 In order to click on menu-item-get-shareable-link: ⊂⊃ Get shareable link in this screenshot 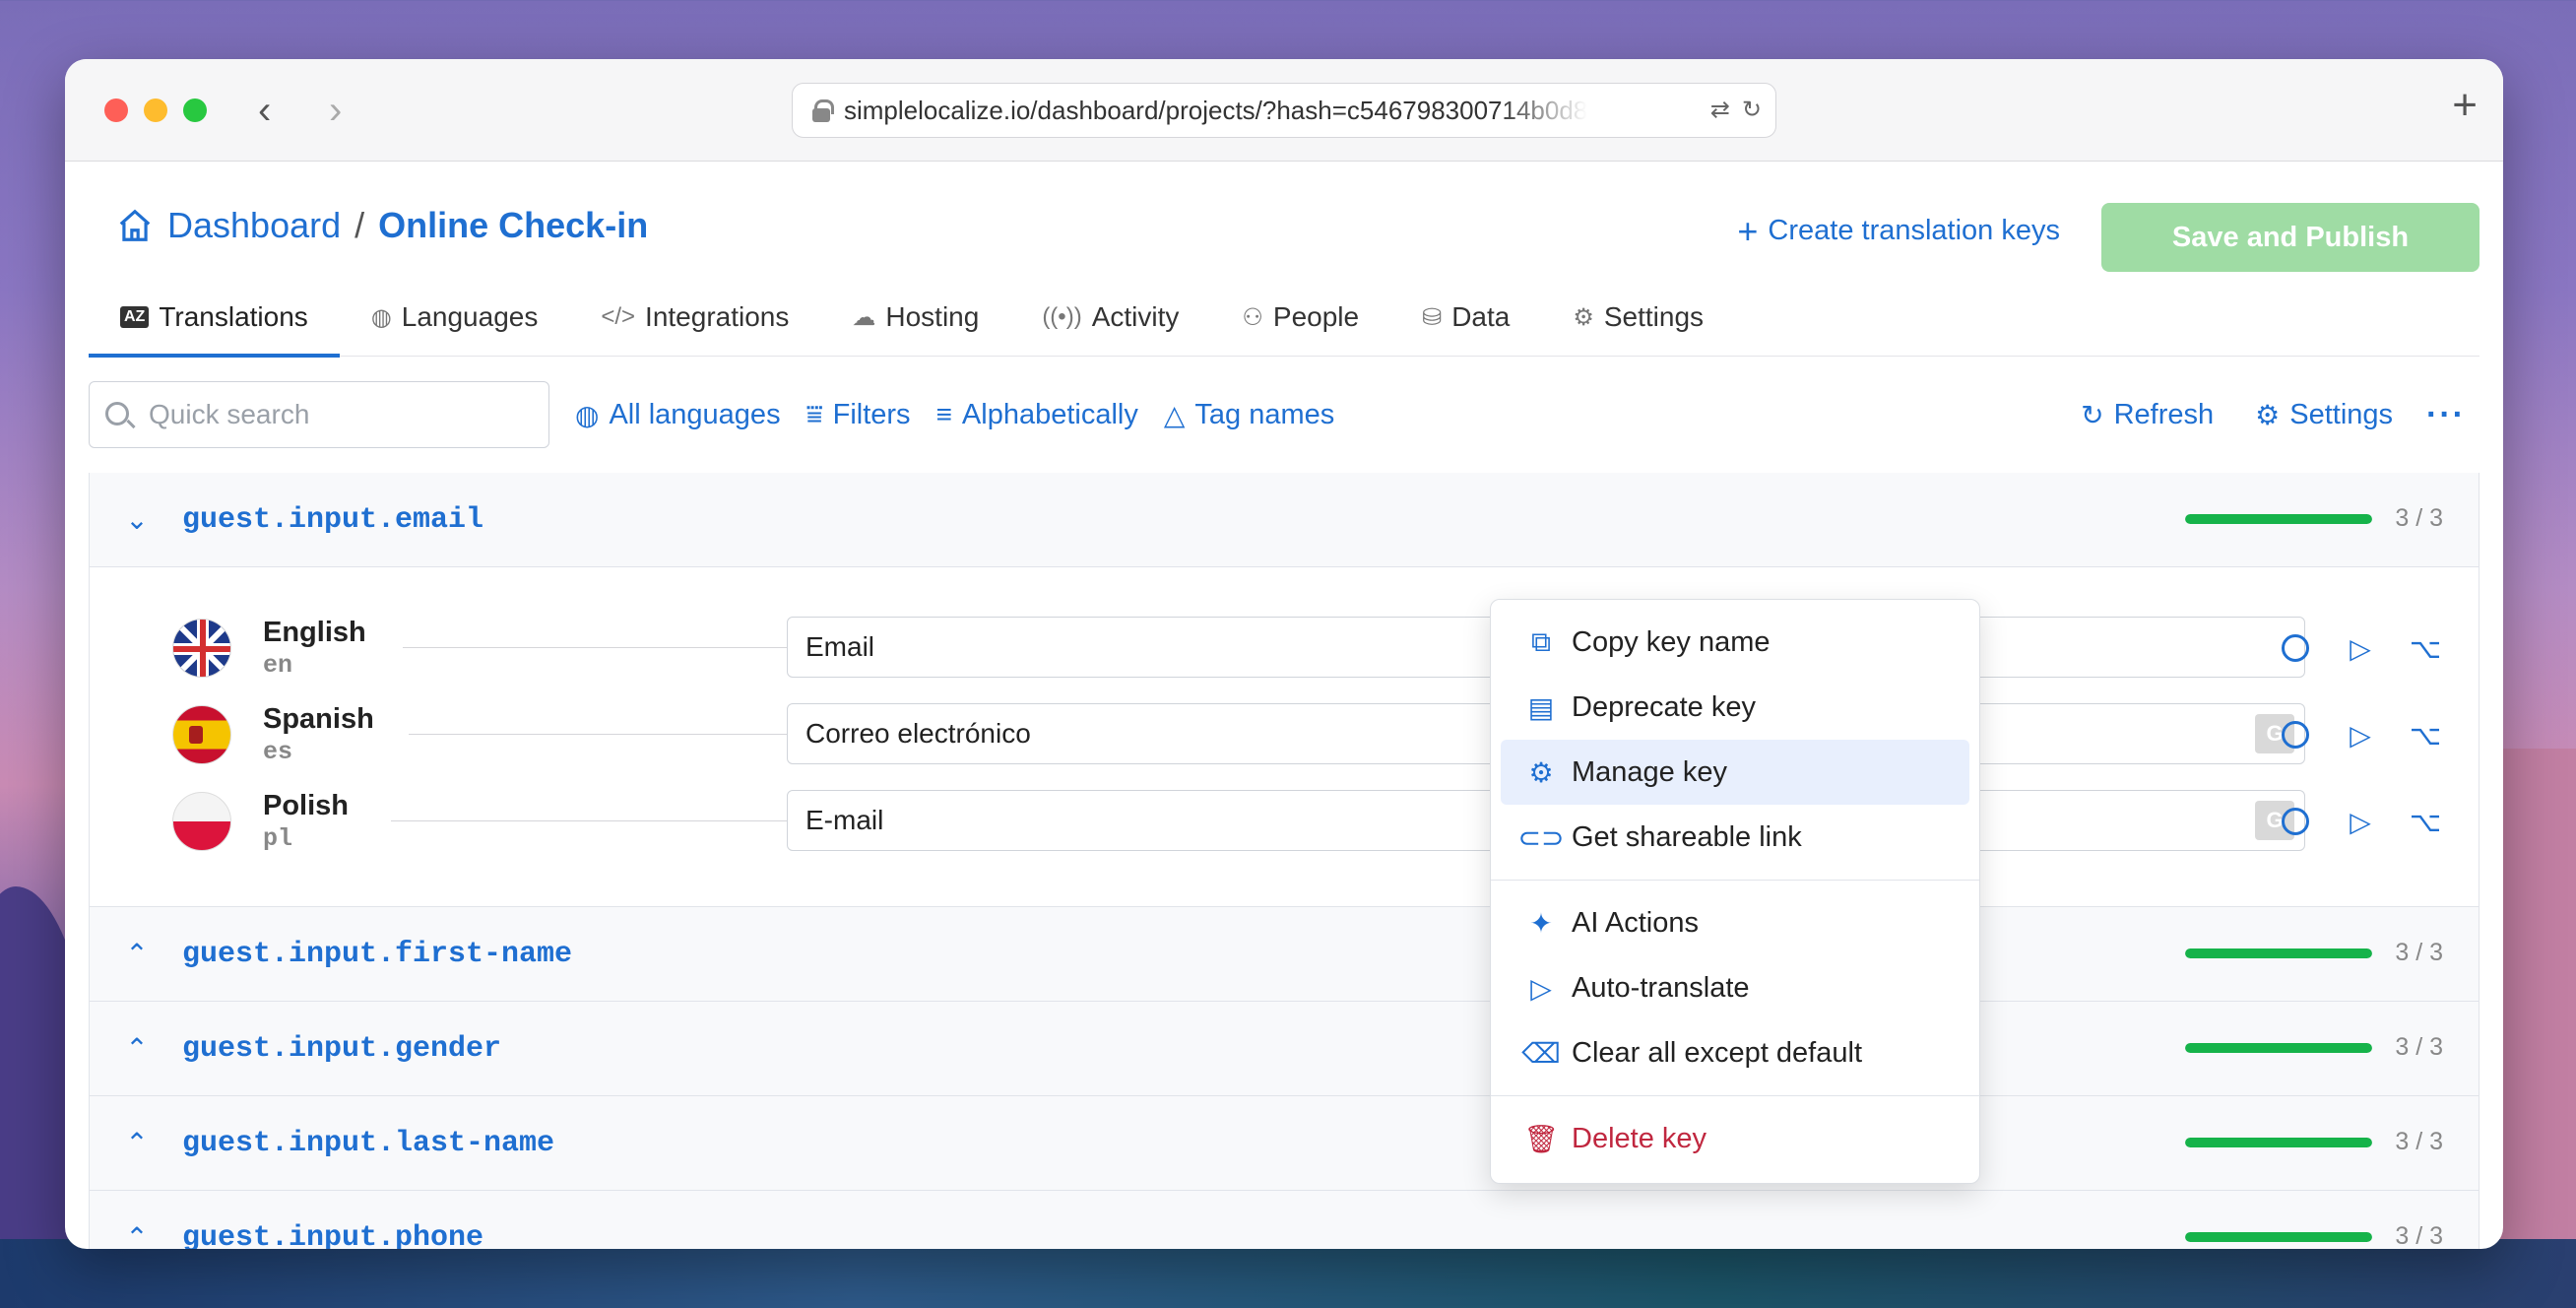, I will do `click(1735, 837)`.